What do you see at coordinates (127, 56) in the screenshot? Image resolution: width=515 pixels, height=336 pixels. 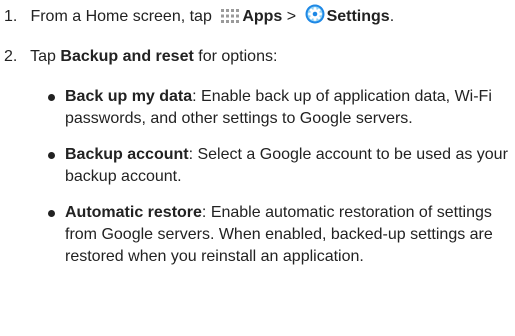 I see `backup-and-reset-label: Backup and reset` at bounding box center [127, 56].